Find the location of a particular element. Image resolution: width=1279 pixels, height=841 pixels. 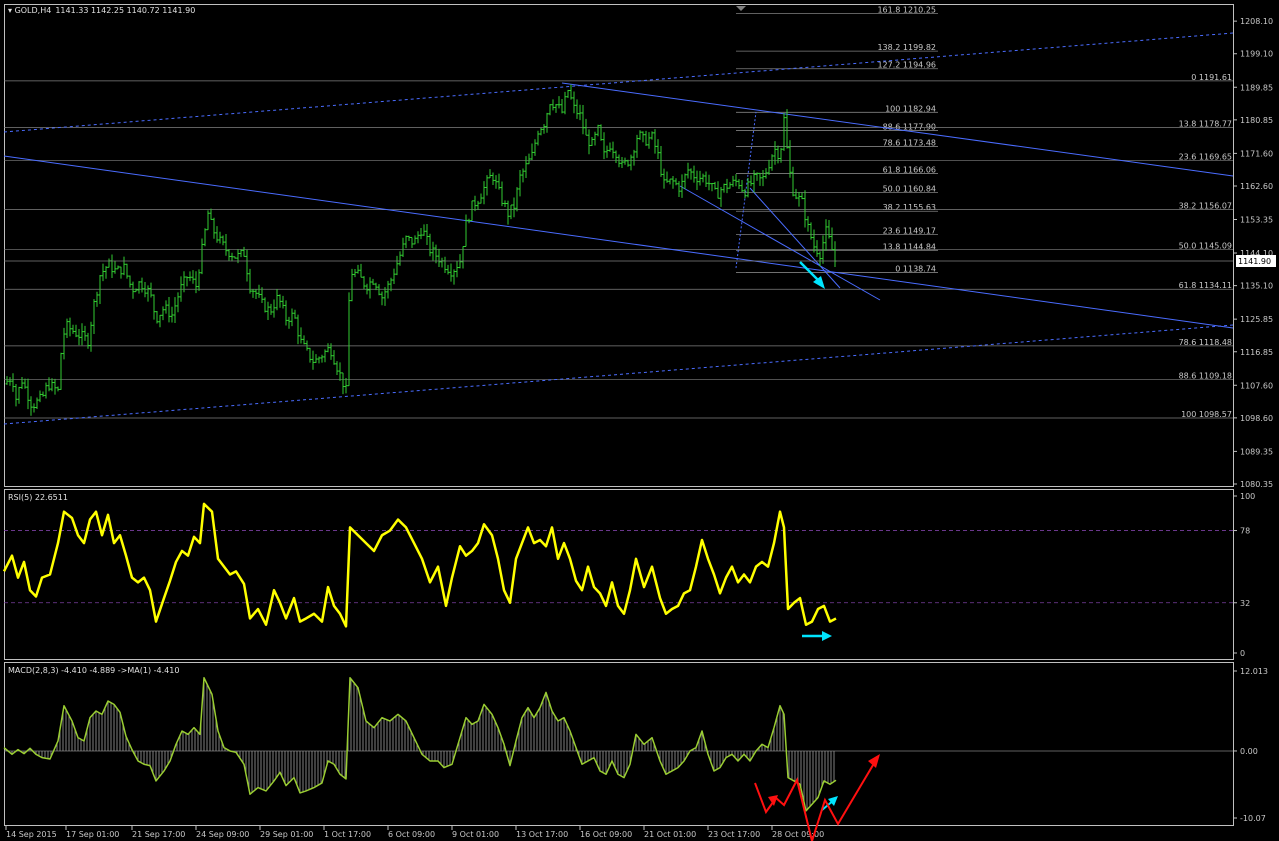

price-tick-label: 1098.60 is located at coordinates (1256, 418).